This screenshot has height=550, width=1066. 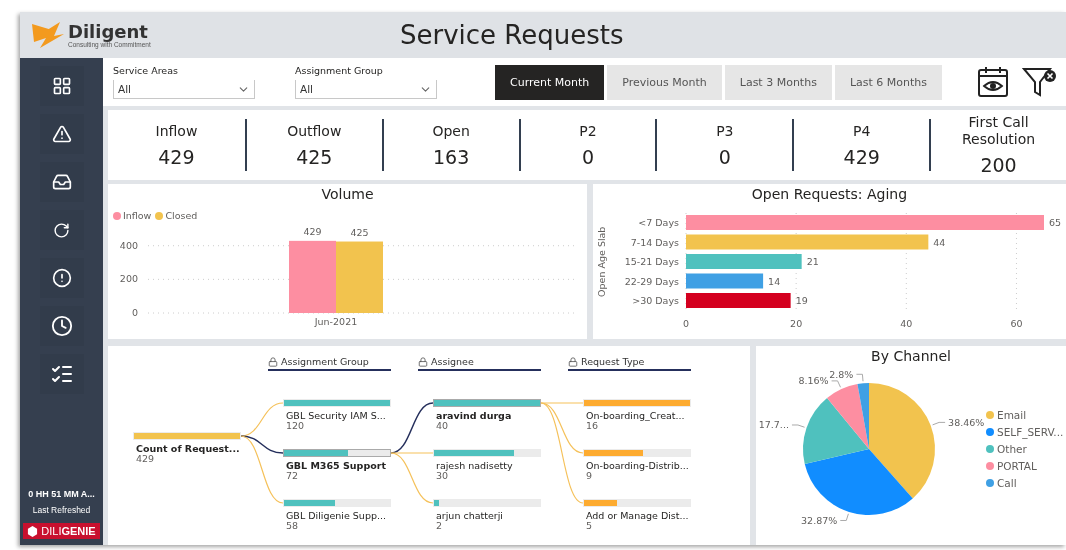 What do you see at coordinates (312, 231) in the screenshot?
I see `data-label: 429` at bounding box center [312, 231].